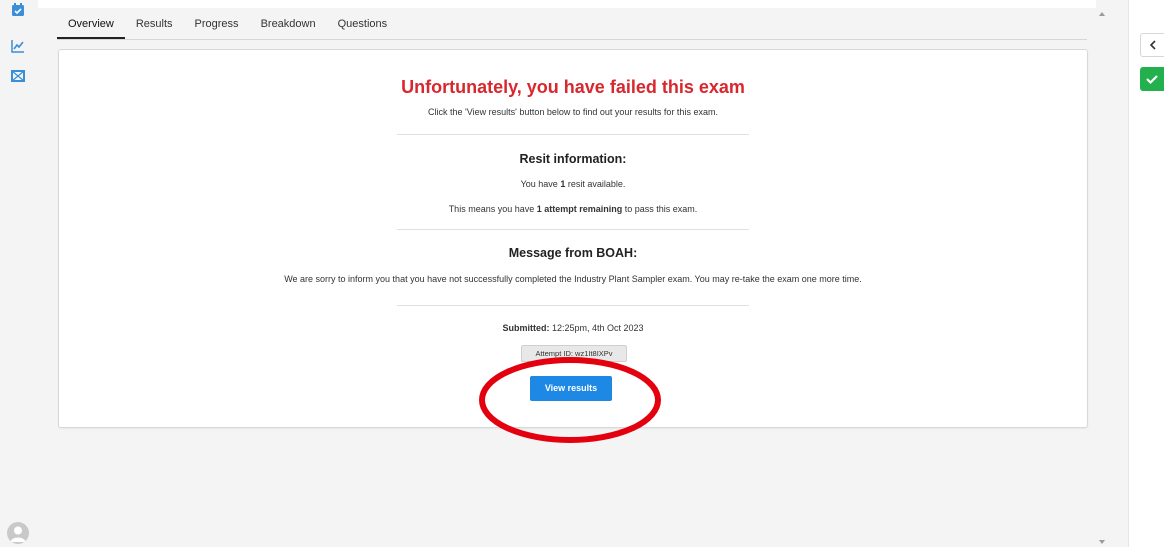 The height and width of the screenshot is (547, 1164). I want to click on chevron-left-icon, so click(1152, 45).